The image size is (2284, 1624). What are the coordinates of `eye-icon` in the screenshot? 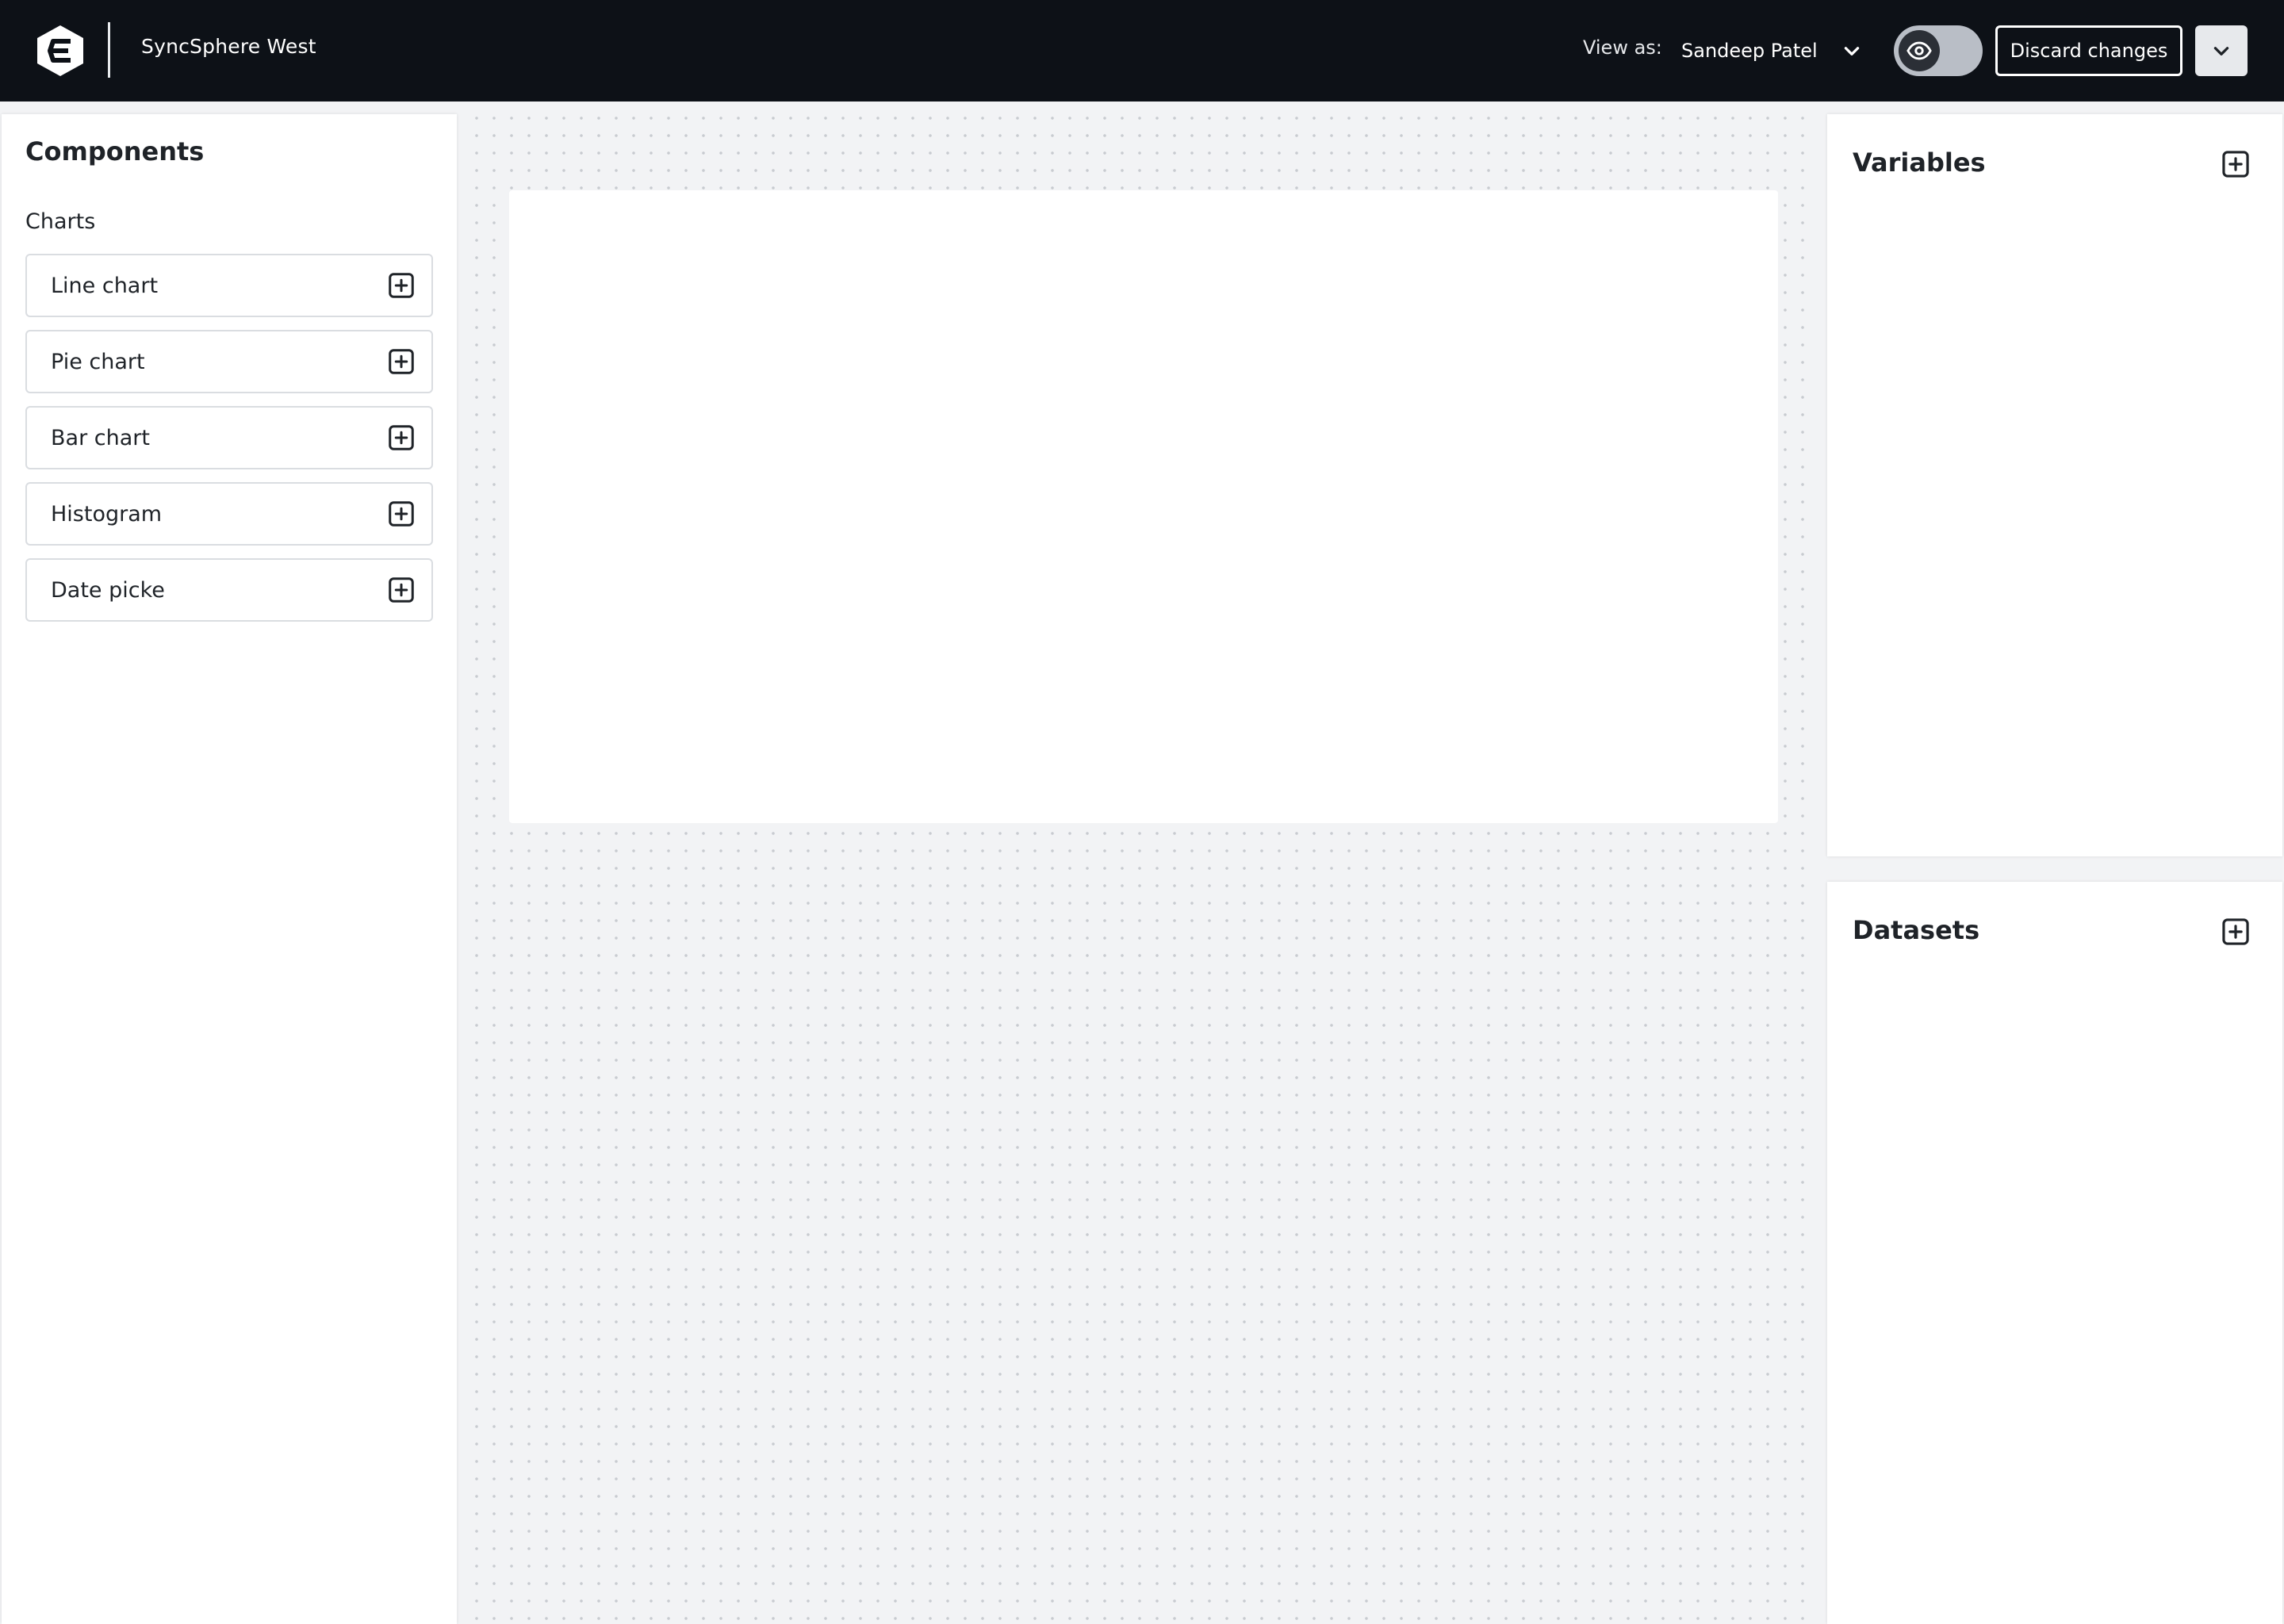 It's located at (1919, 50).